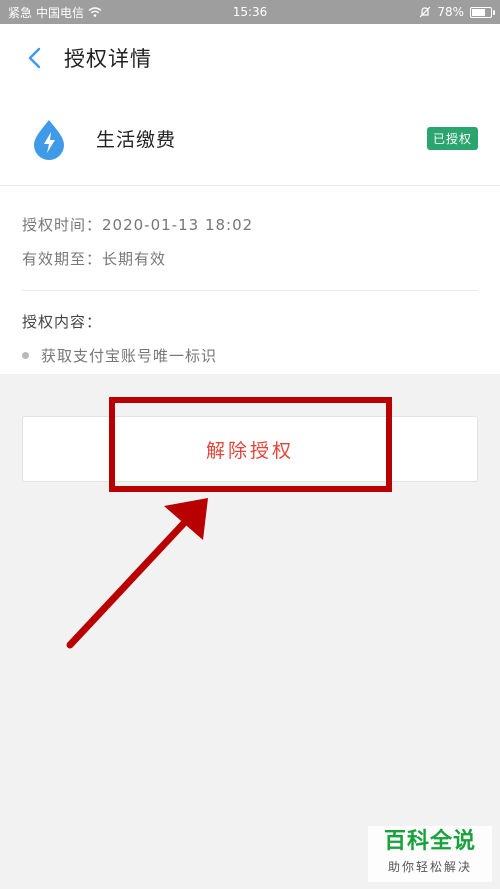  Describe the element at coordinates (250, 355) in the screenshot. I see `list-item: 获取支付宝账号唯一标识` at that location.